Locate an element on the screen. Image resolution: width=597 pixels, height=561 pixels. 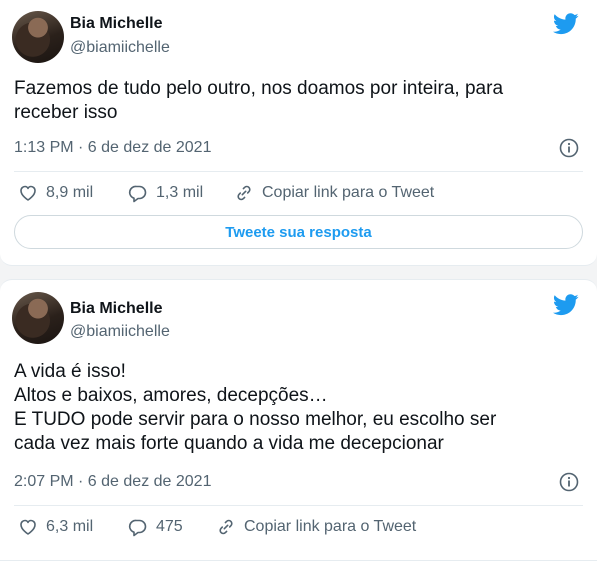
tweet-timestamp: 2:07 PM · 6 de dez de 2021 is located at coordinates (112, 482).